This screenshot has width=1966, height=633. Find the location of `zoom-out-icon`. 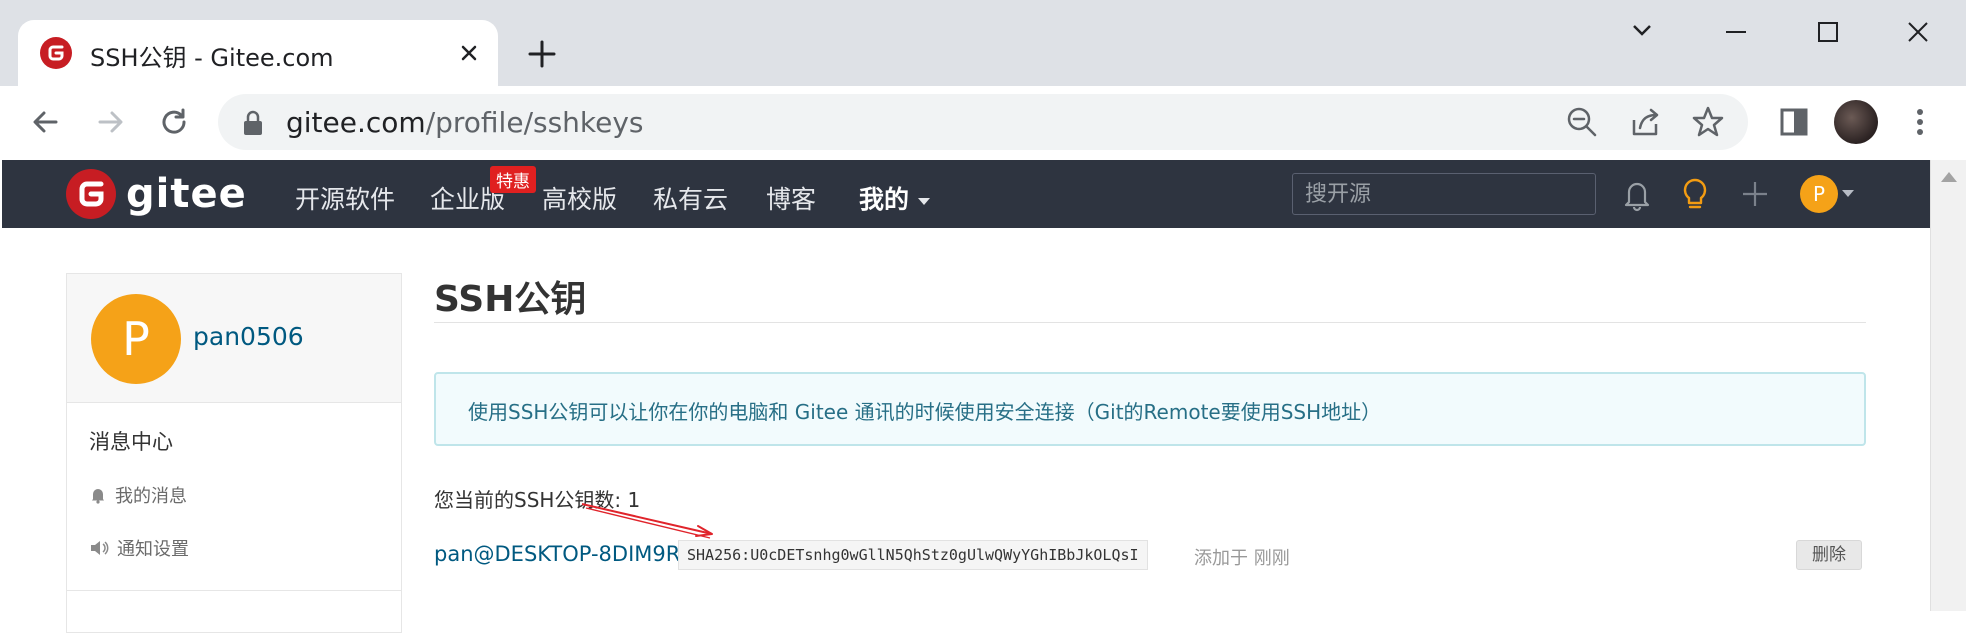

zoom-out-icon is located at coordinates (1582, 122).